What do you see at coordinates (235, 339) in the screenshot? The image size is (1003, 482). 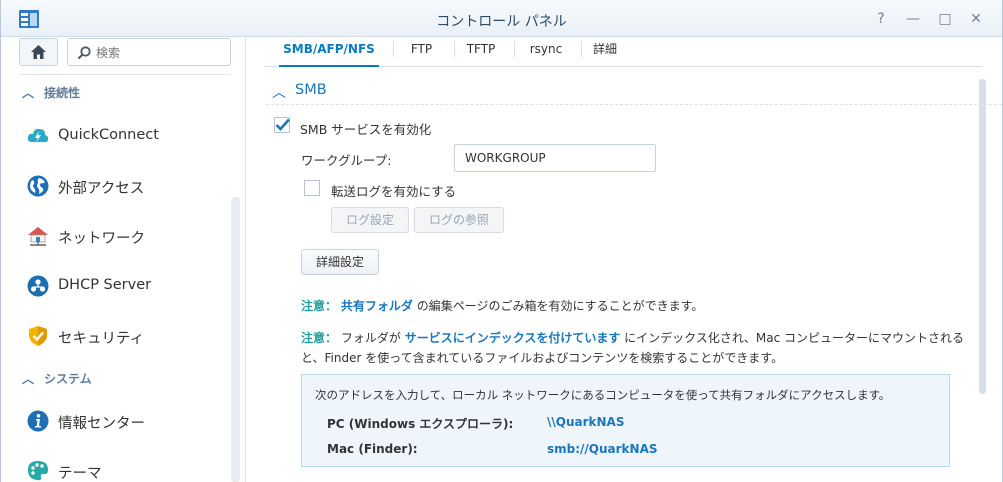 I see `sidebar-scrollbar` at bounding box center [235, 339].